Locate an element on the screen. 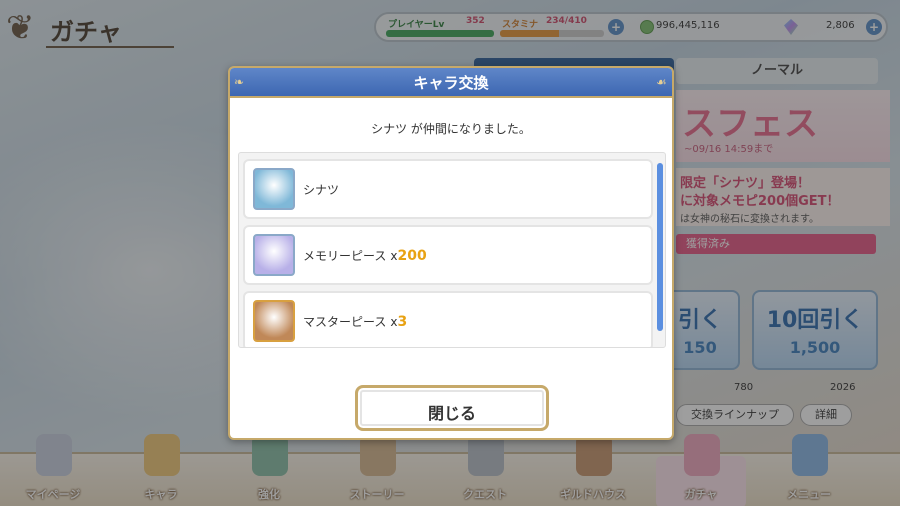 The image size is (900, 506). dialog-message: シナツ が仲間になりました。 is located at coordinates (451, 128).